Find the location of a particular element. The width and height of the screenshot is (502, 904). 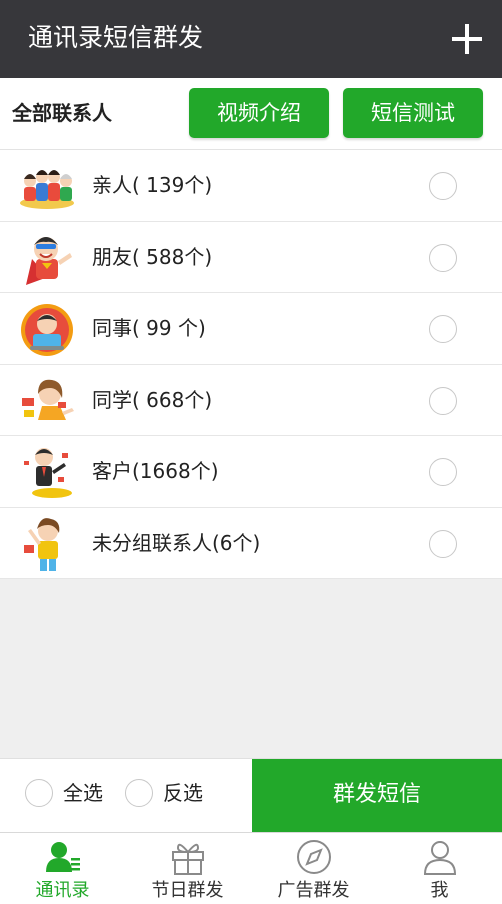

select-all-label: 全选 is located at coordinates (83, 793).